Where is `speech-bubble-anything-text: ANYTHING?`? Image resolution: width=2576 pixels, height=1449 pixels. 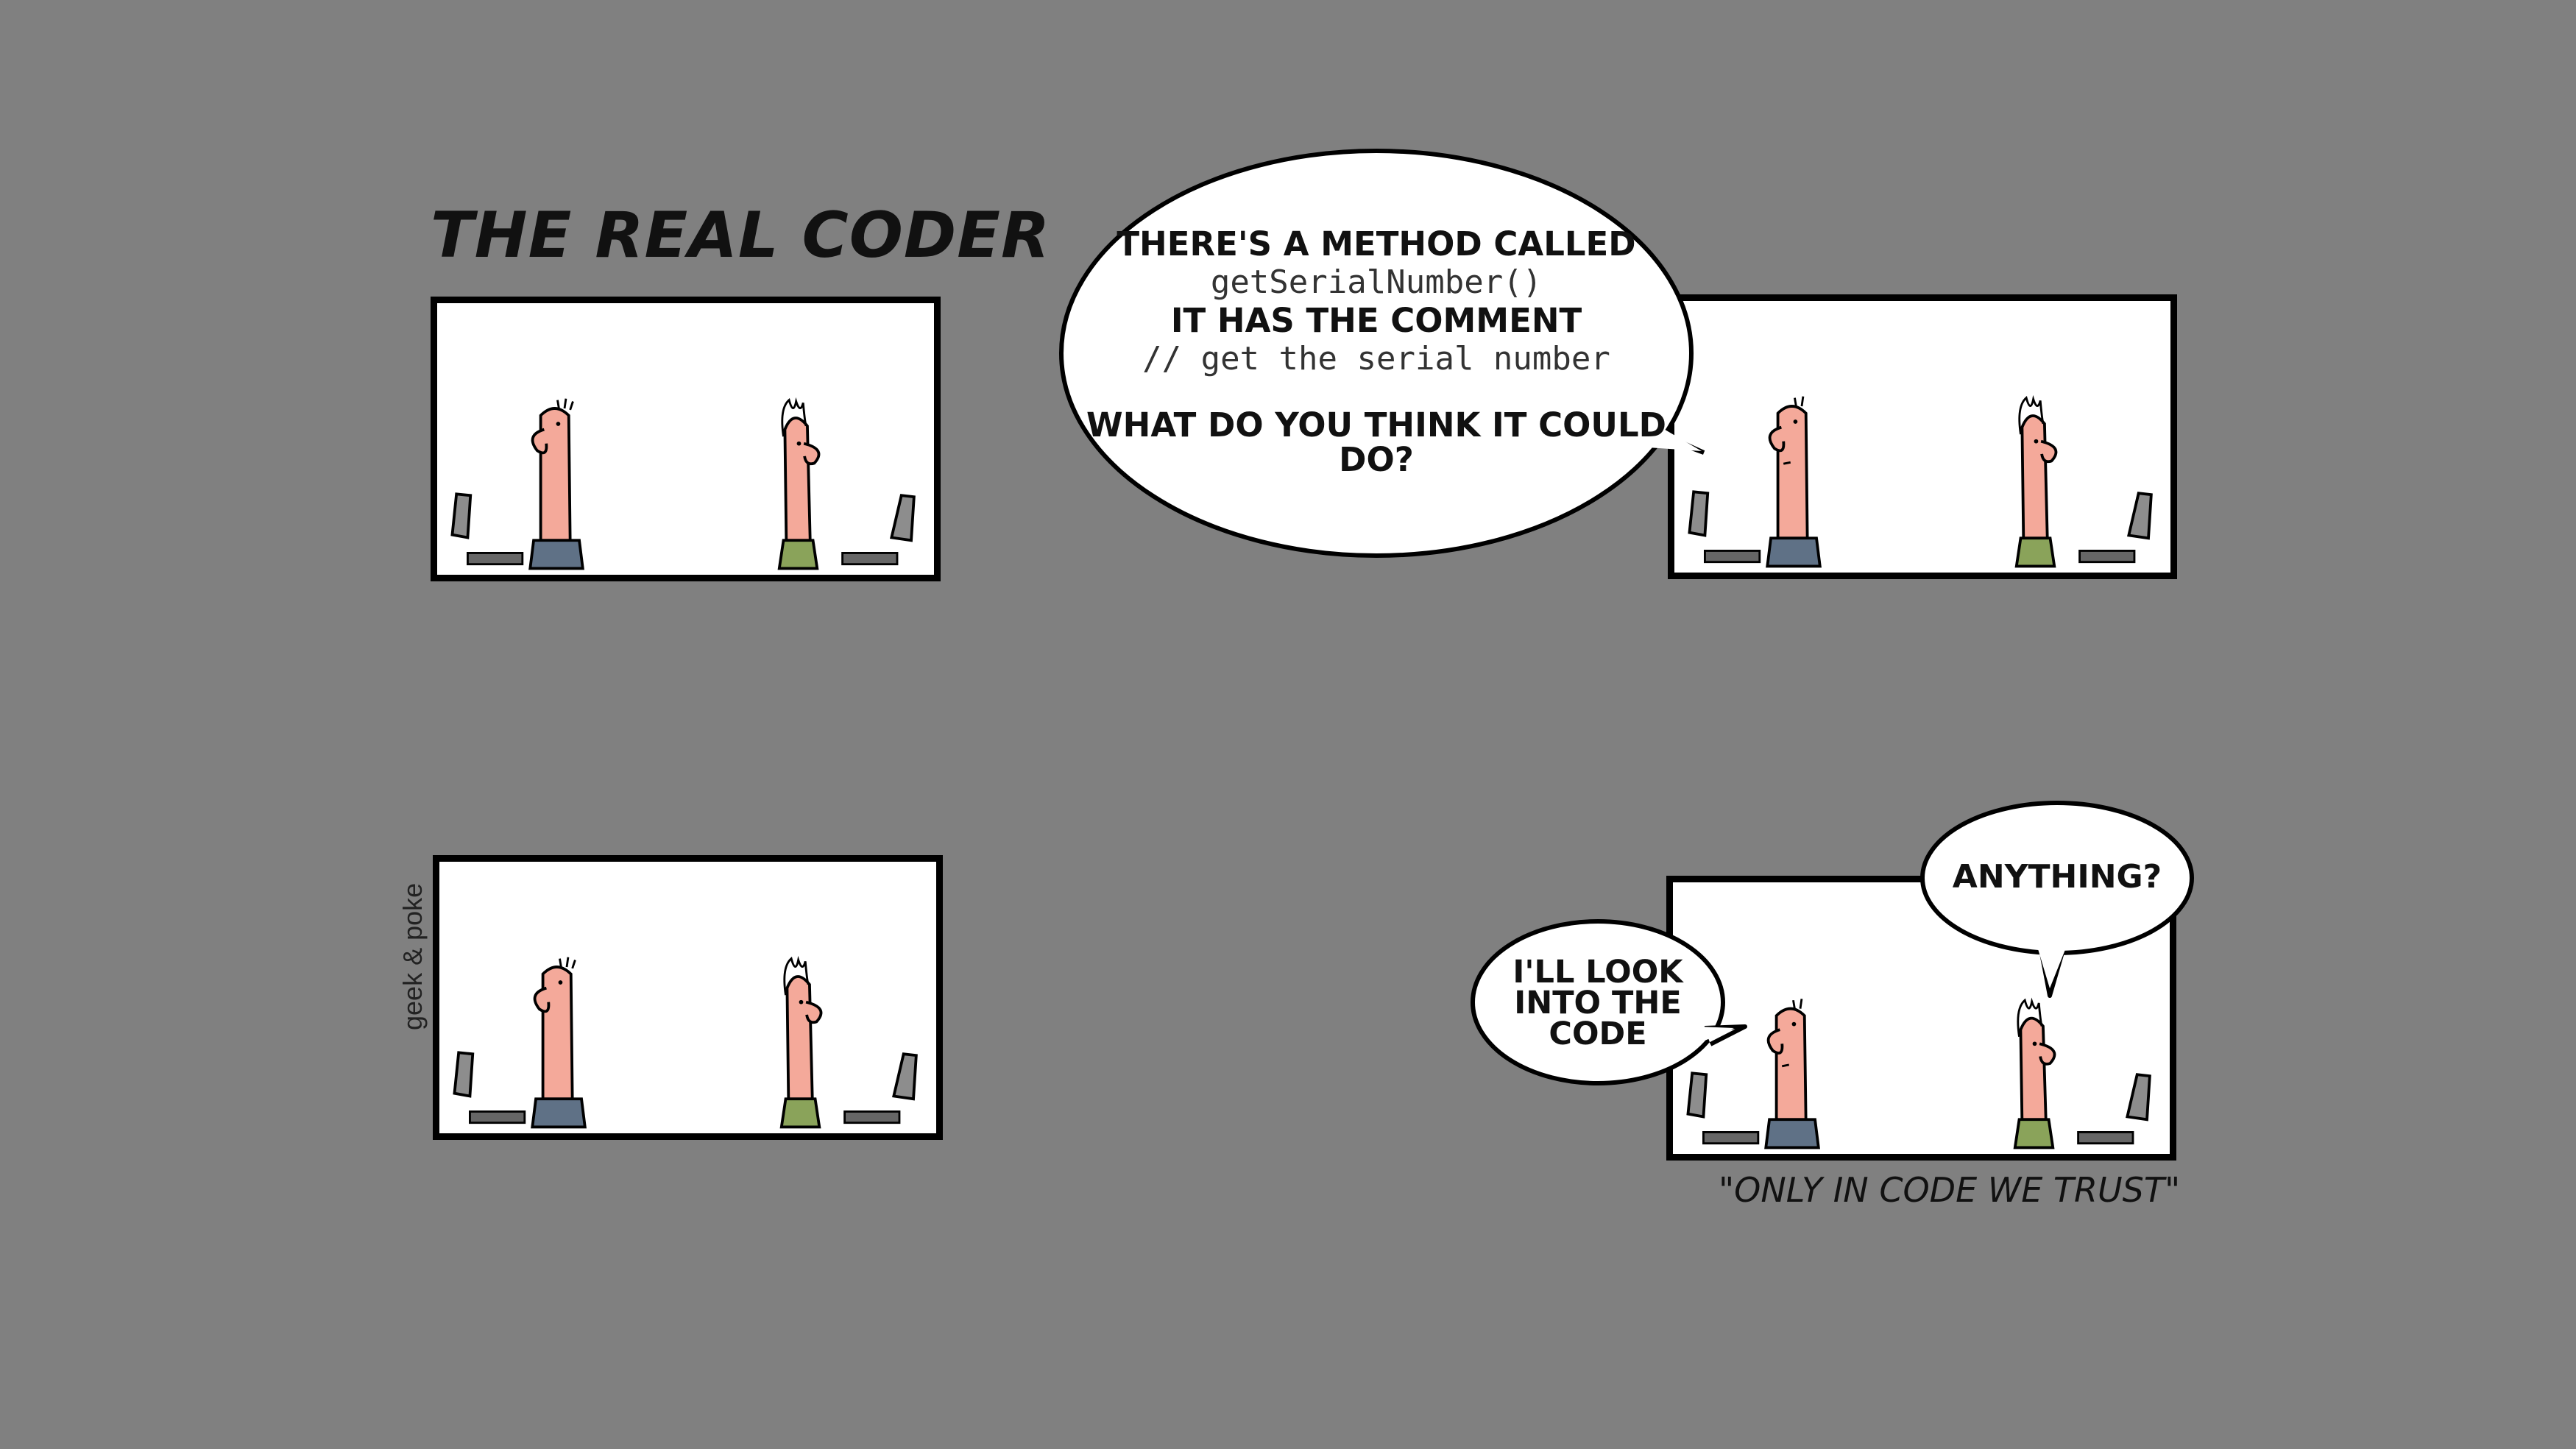 speech-bubble-anything-text: ANYTHING? is located at coordinates (2057, 877).